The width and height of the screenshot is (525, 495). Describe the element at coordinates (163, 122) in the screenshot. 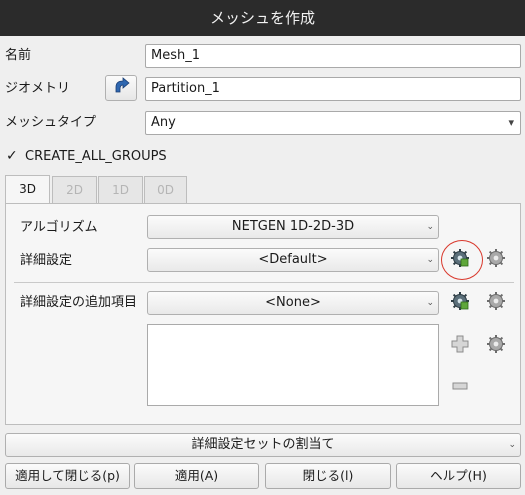

I see `mesh-type-value: Any` at that location.